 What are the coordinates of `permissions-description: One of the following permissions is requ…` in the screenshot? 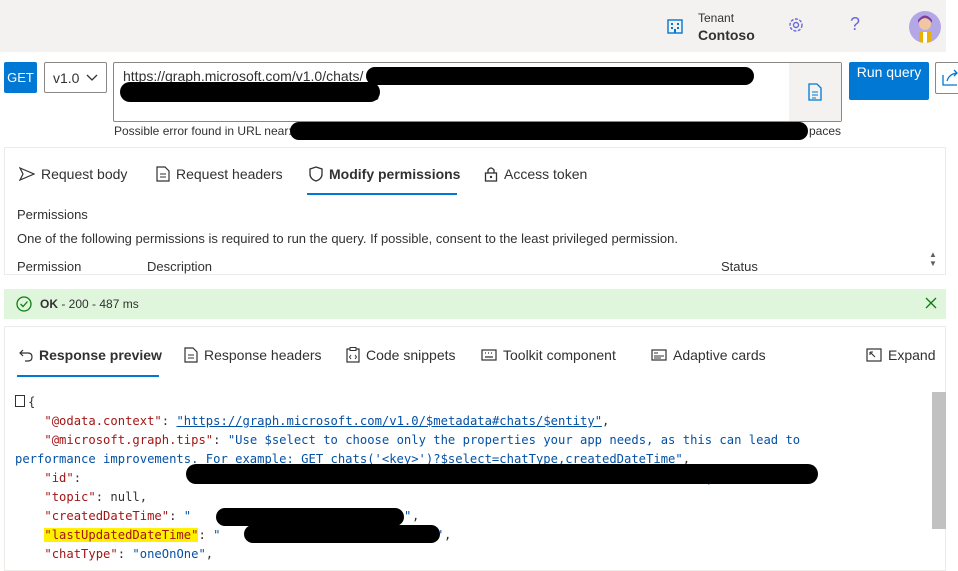 It's located at (347, 238).